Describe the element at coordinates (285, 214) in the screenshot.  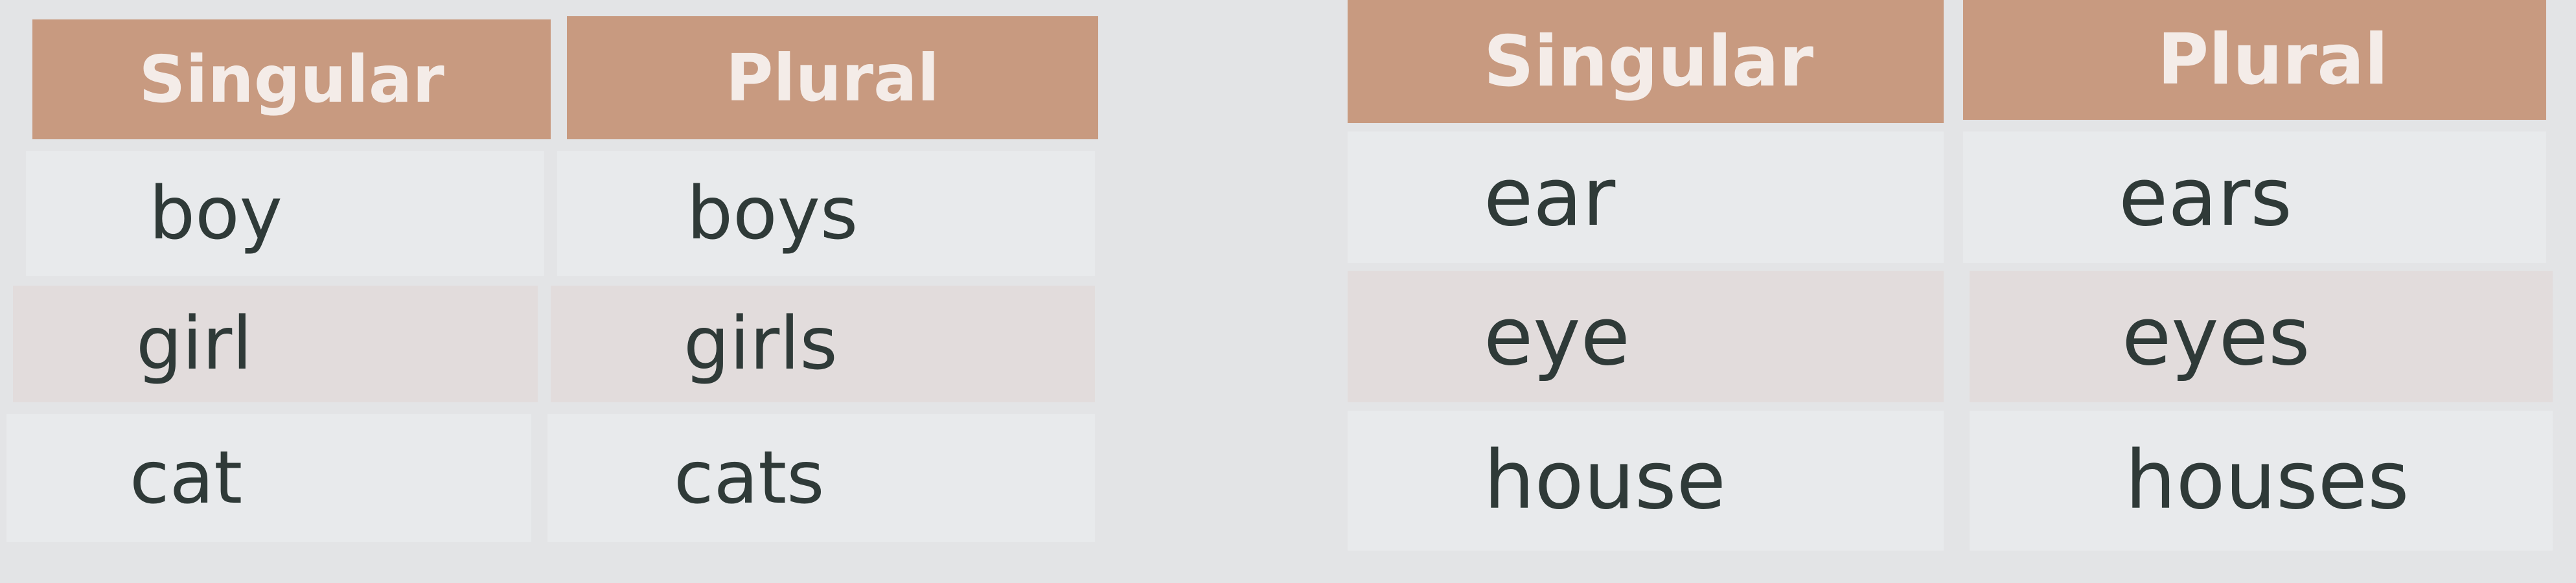
I see `cell-singular: boy` at that location.